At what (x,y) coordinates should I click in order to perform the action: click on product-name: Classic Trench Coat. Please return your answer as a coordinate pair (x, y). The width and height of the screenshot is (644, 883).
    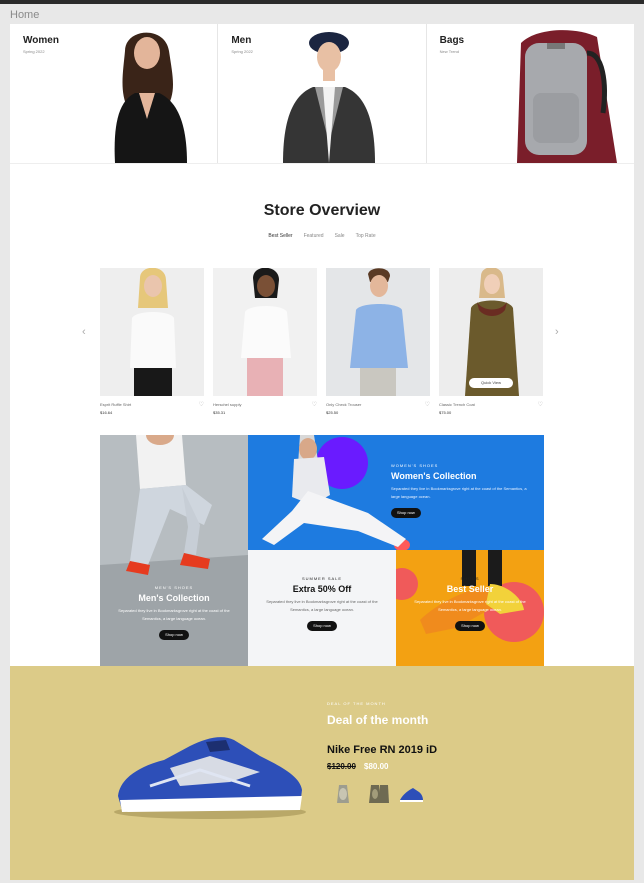
    Looking at the image, I should click on (457, 404).